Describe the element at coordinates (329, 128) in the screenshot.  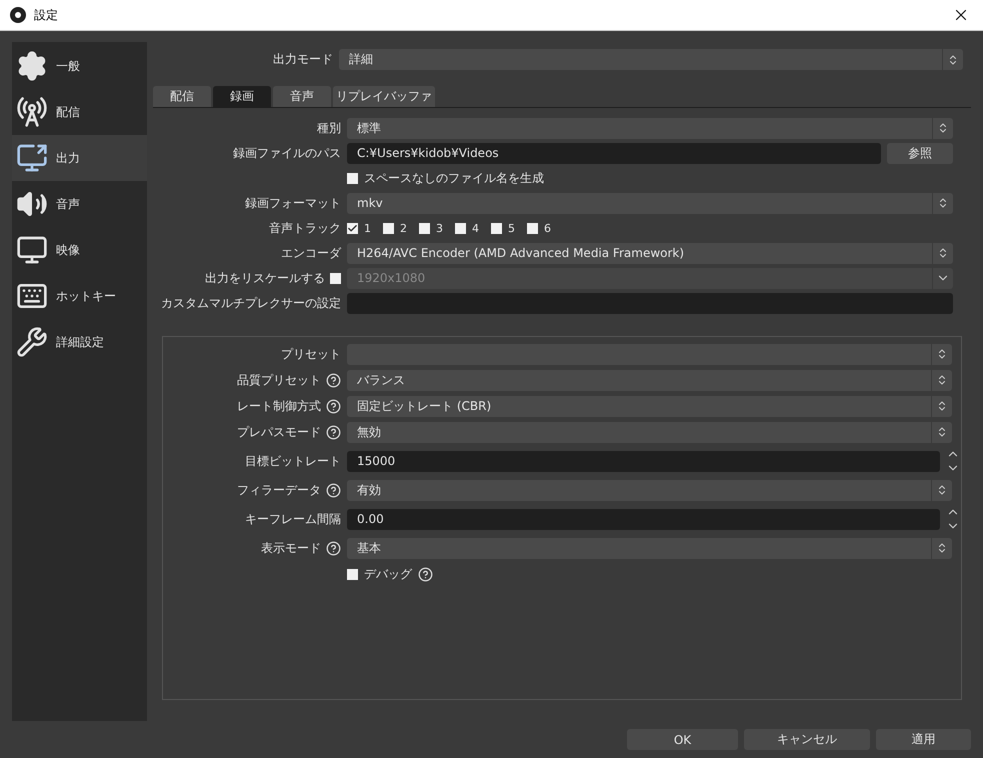
I see `field-label: 種別` at that location.